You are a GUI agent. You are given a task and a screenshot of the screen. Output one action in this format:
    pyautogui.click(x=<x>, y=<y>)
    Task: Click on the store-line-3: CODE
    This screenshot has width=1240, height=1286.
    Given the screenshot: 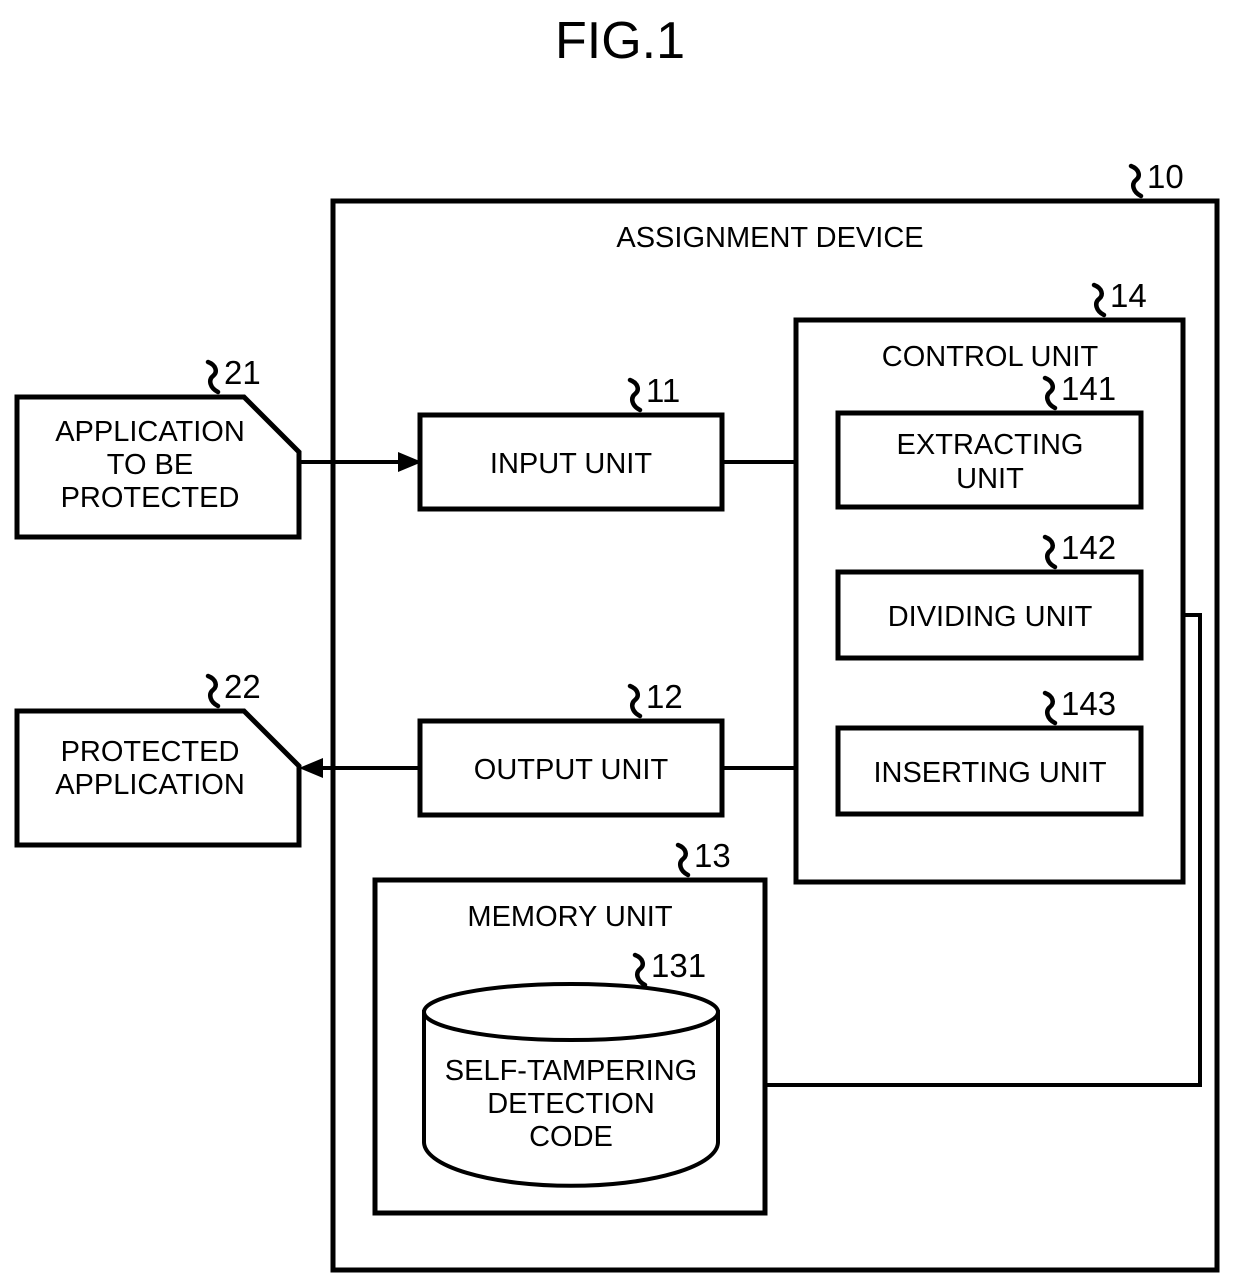 What is the action you would take?
    pyautogui.click(x=571, y=1137)
    